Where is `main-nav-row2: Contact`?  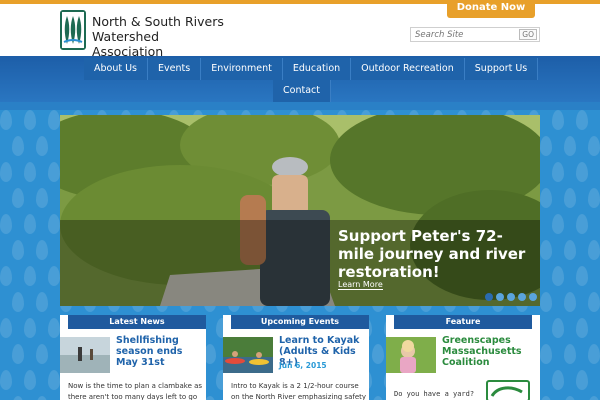 main-nav-row2: Contact is located at coordinates (302, 91).